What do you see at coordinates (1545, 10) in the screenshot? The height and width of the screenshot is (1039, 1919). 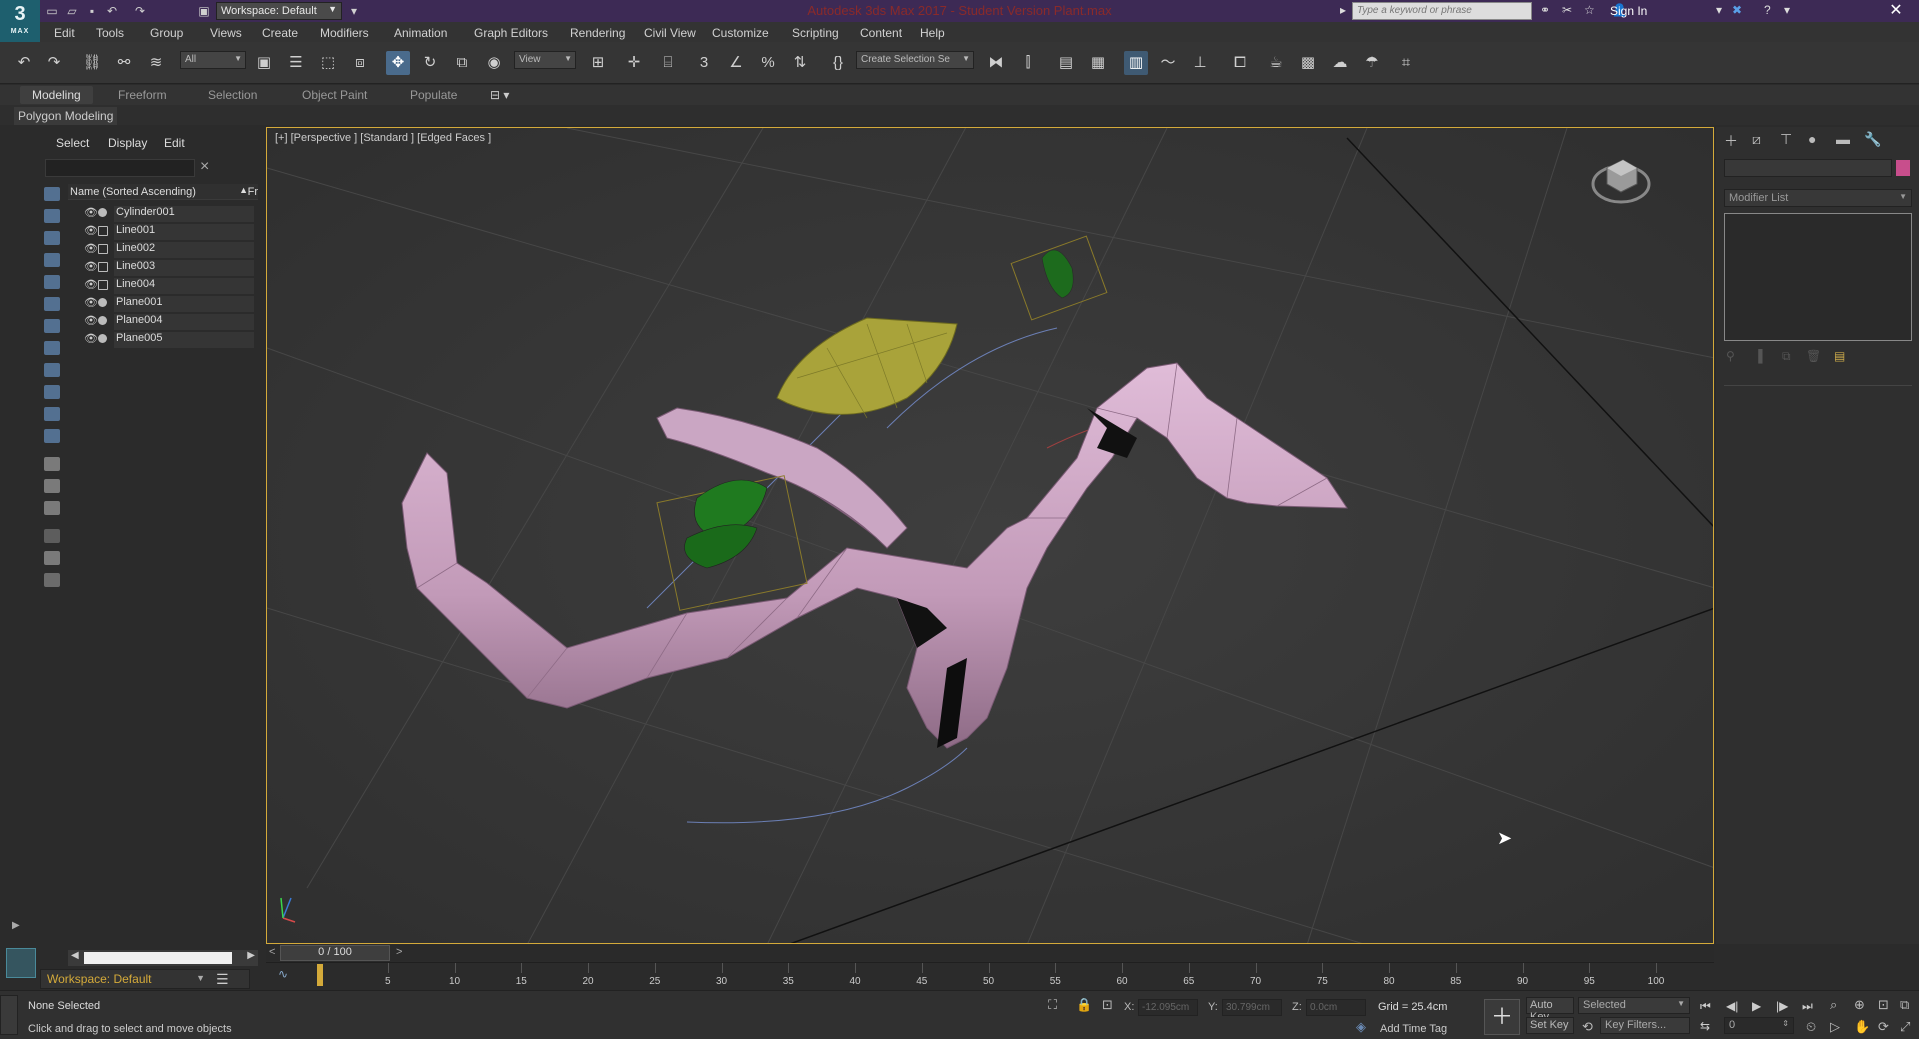 I see `binoculars-icon: ⚭` at bounding box center [1545, 10].